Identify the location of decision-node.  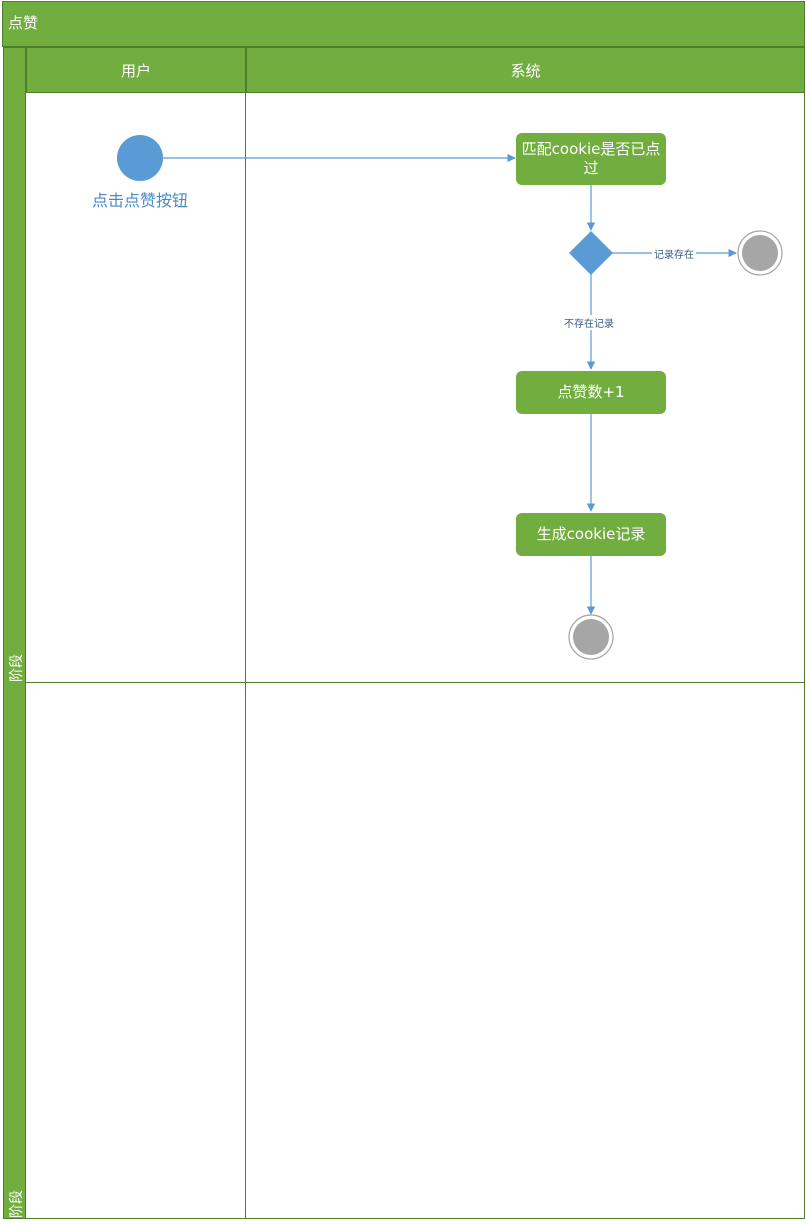
(591, 253).